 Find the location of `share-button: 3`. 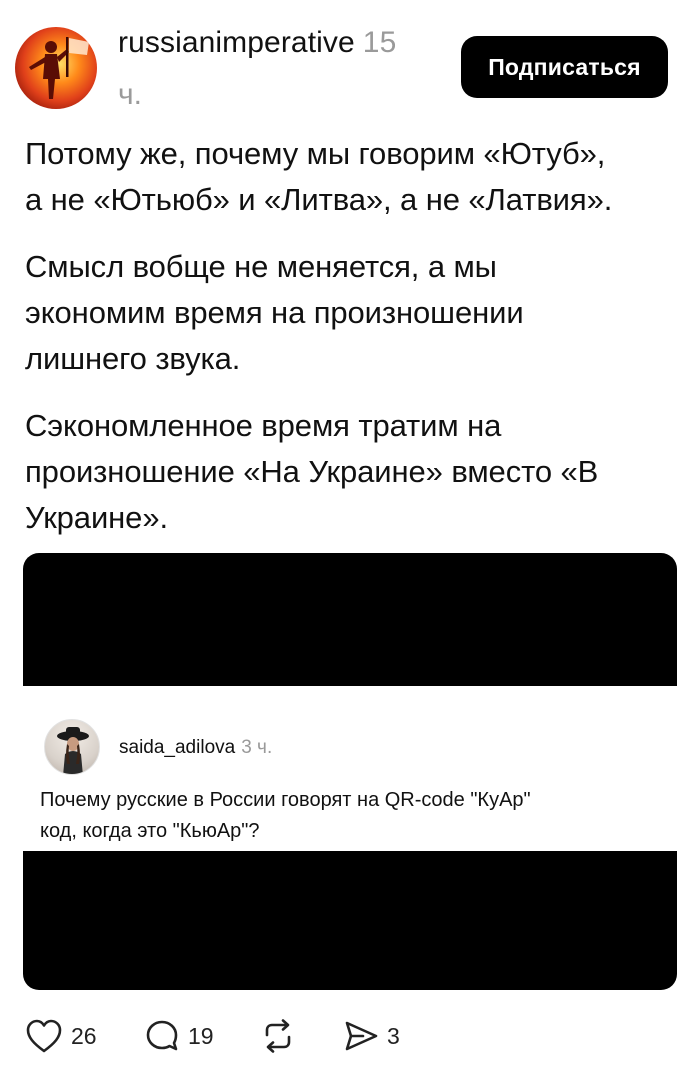

share-button: 3 is located at coordinates (371, 1036).